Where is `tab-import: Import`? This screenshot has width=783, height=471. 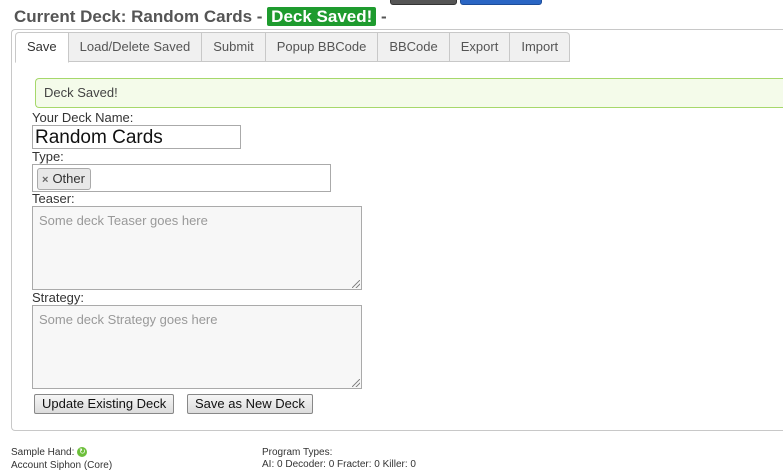 tab-import: Import is located at coordinates (540, 47).